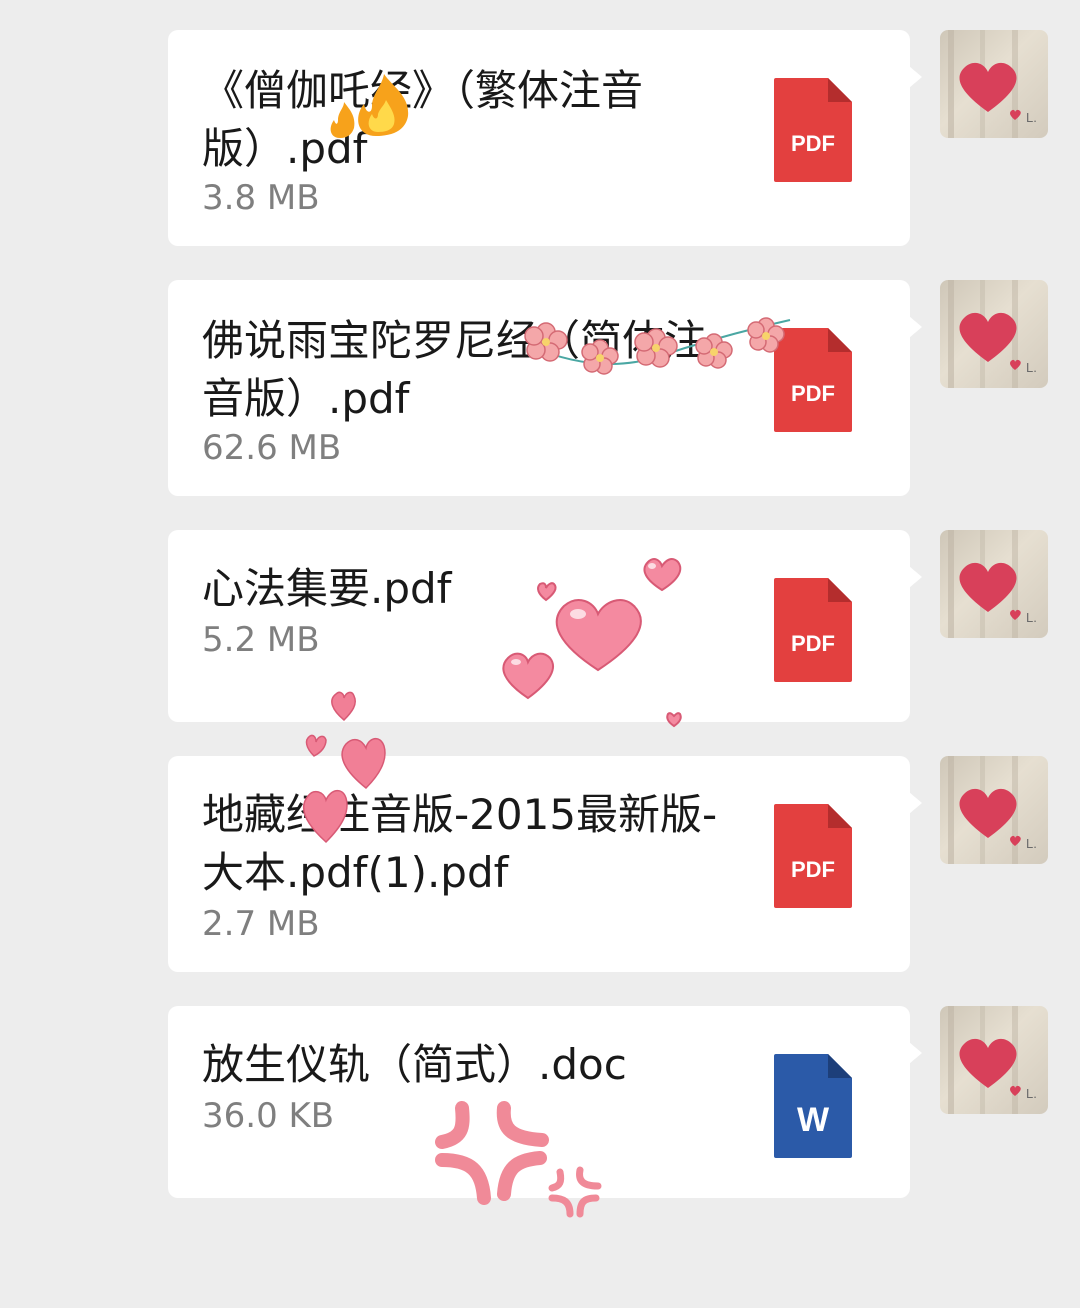  Describe the element at coordinates (545, 1102) in the screenshot. I see `file-message-bubble: 放生仪轨（简式）.doc 36.0 KB W` at that location.